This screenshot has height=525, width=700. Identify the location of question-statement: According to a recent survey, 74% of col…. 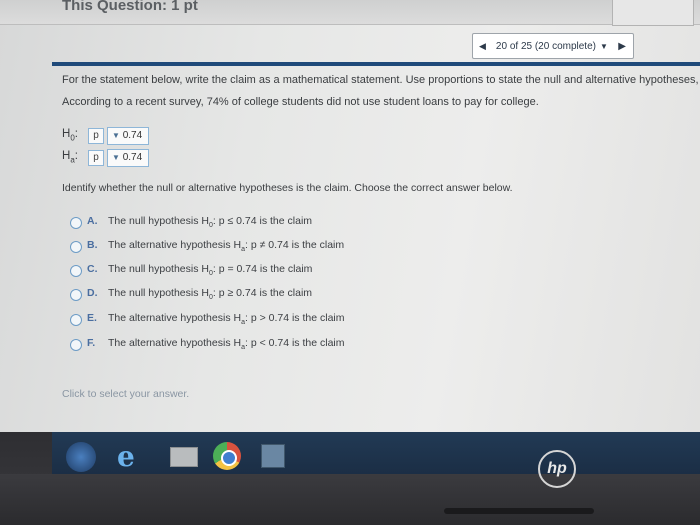
(300, 102).